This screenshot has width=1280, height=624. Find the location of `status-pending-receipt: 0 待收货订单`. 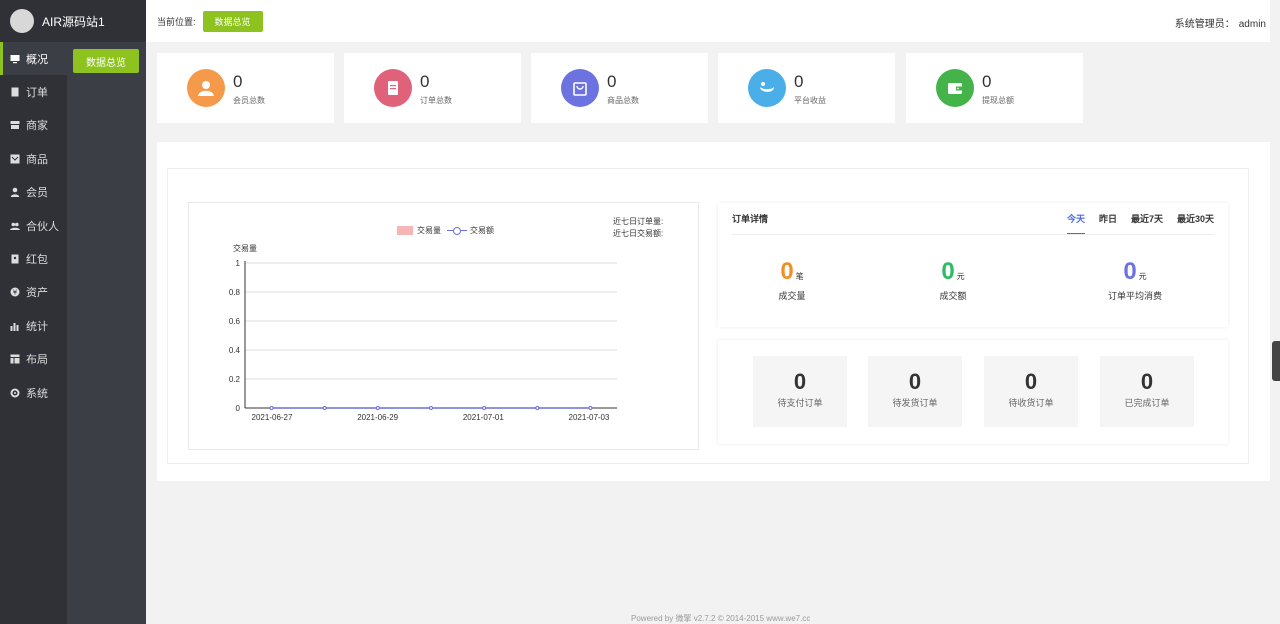

status-pending-receipt: 0 待收货订单 is located at coordinates (1031, 391).